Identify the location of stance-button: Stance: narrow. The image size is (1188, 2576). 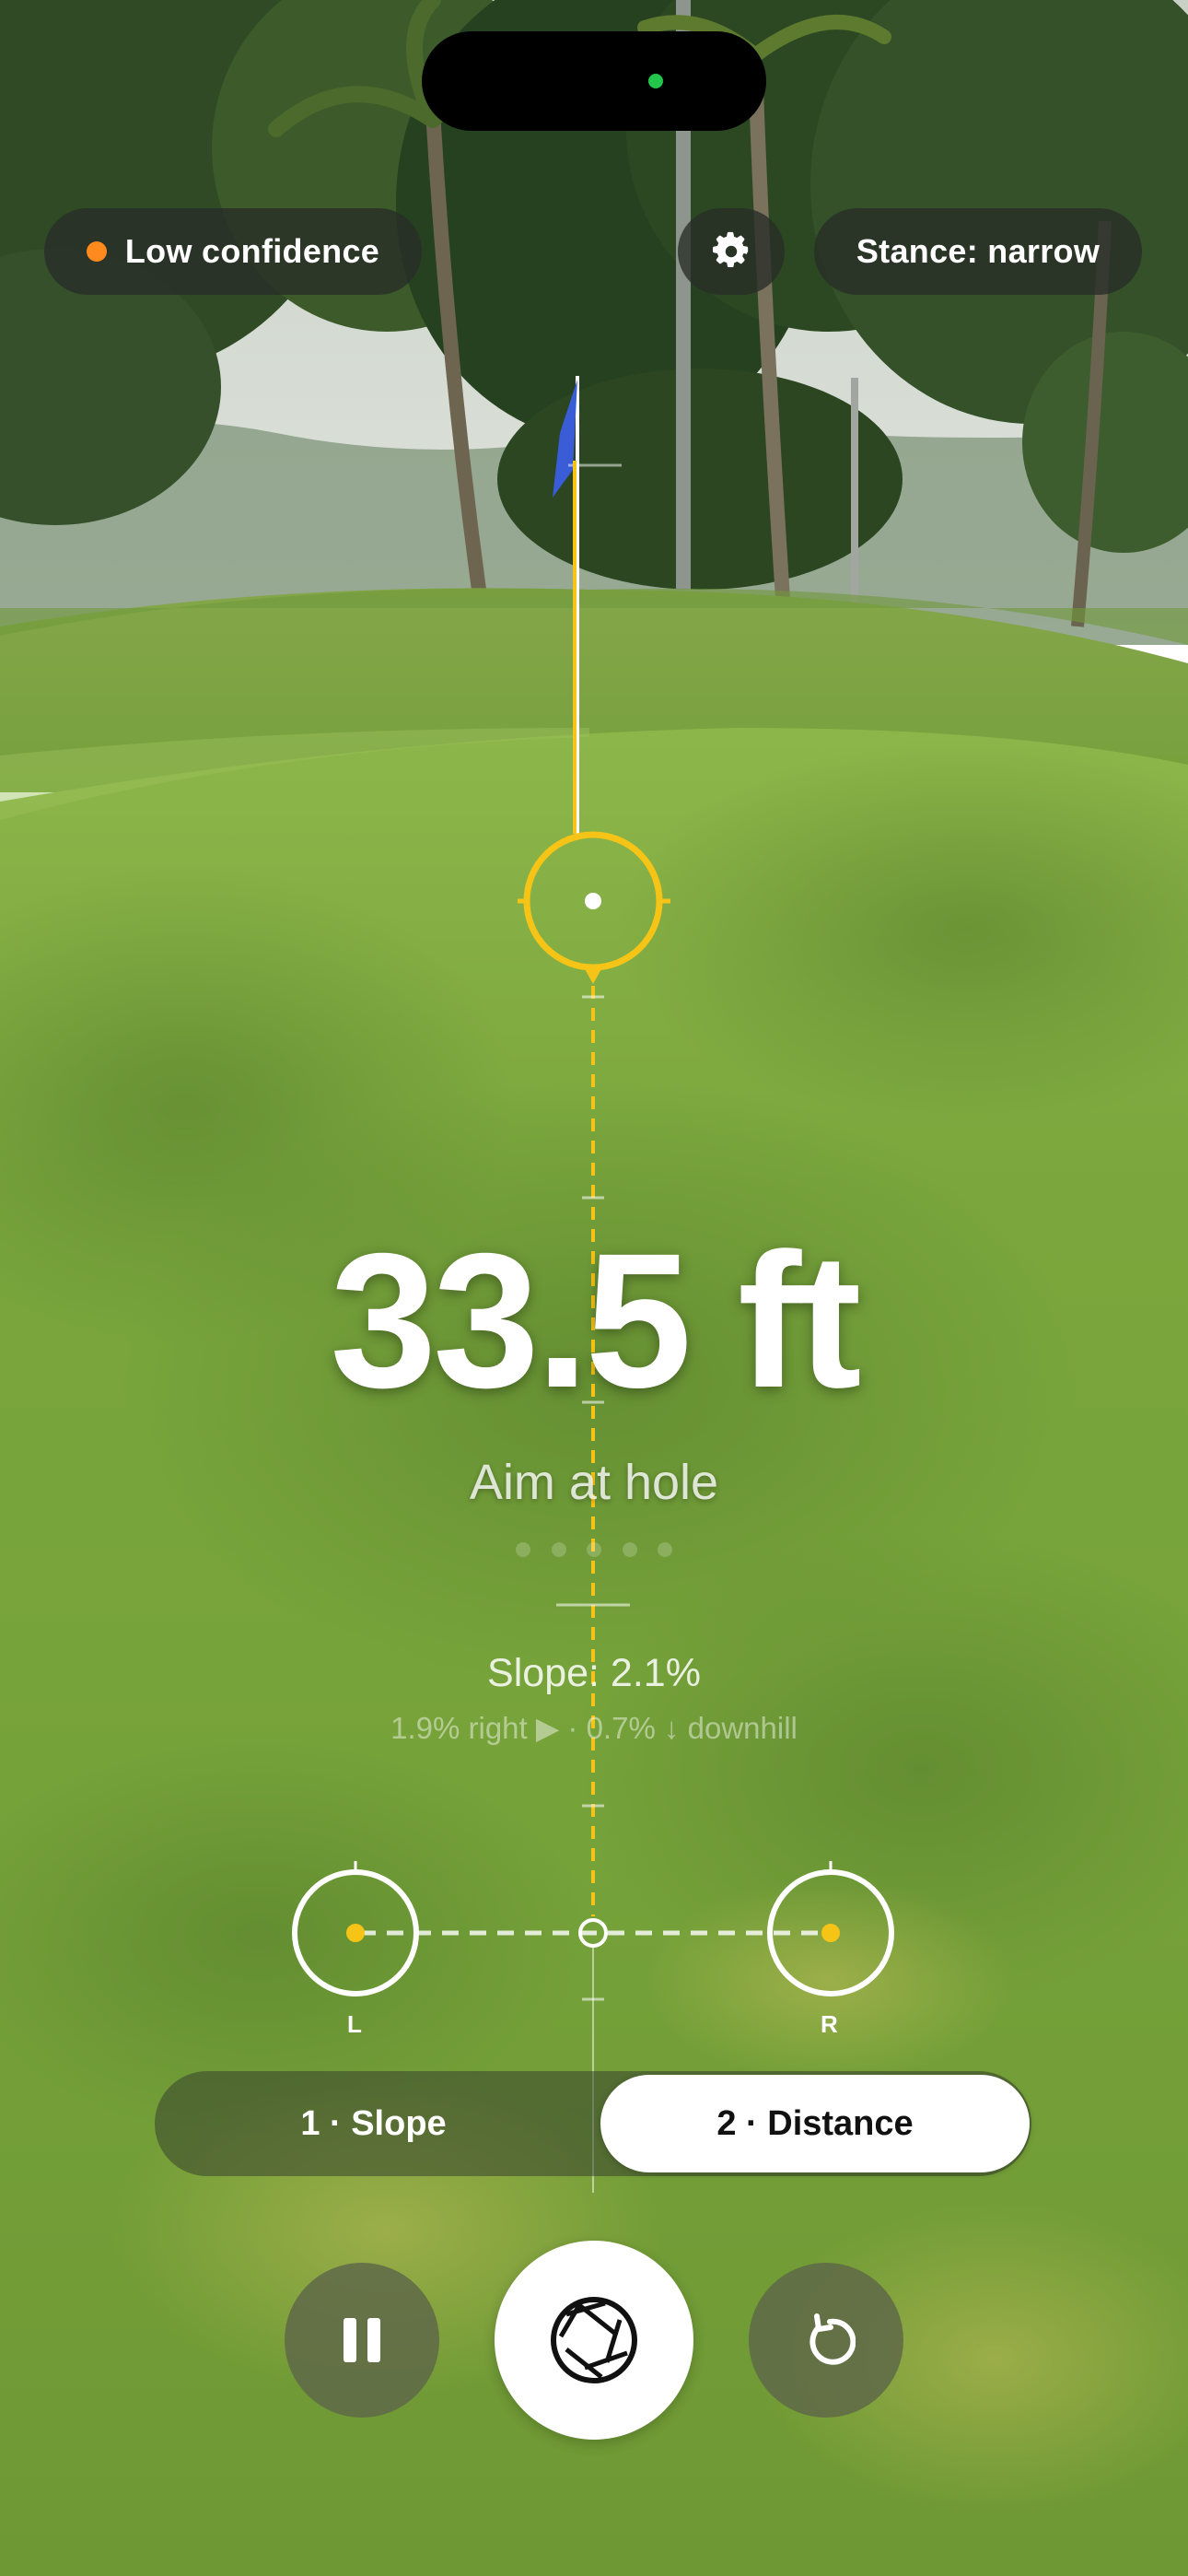
(978, 251).